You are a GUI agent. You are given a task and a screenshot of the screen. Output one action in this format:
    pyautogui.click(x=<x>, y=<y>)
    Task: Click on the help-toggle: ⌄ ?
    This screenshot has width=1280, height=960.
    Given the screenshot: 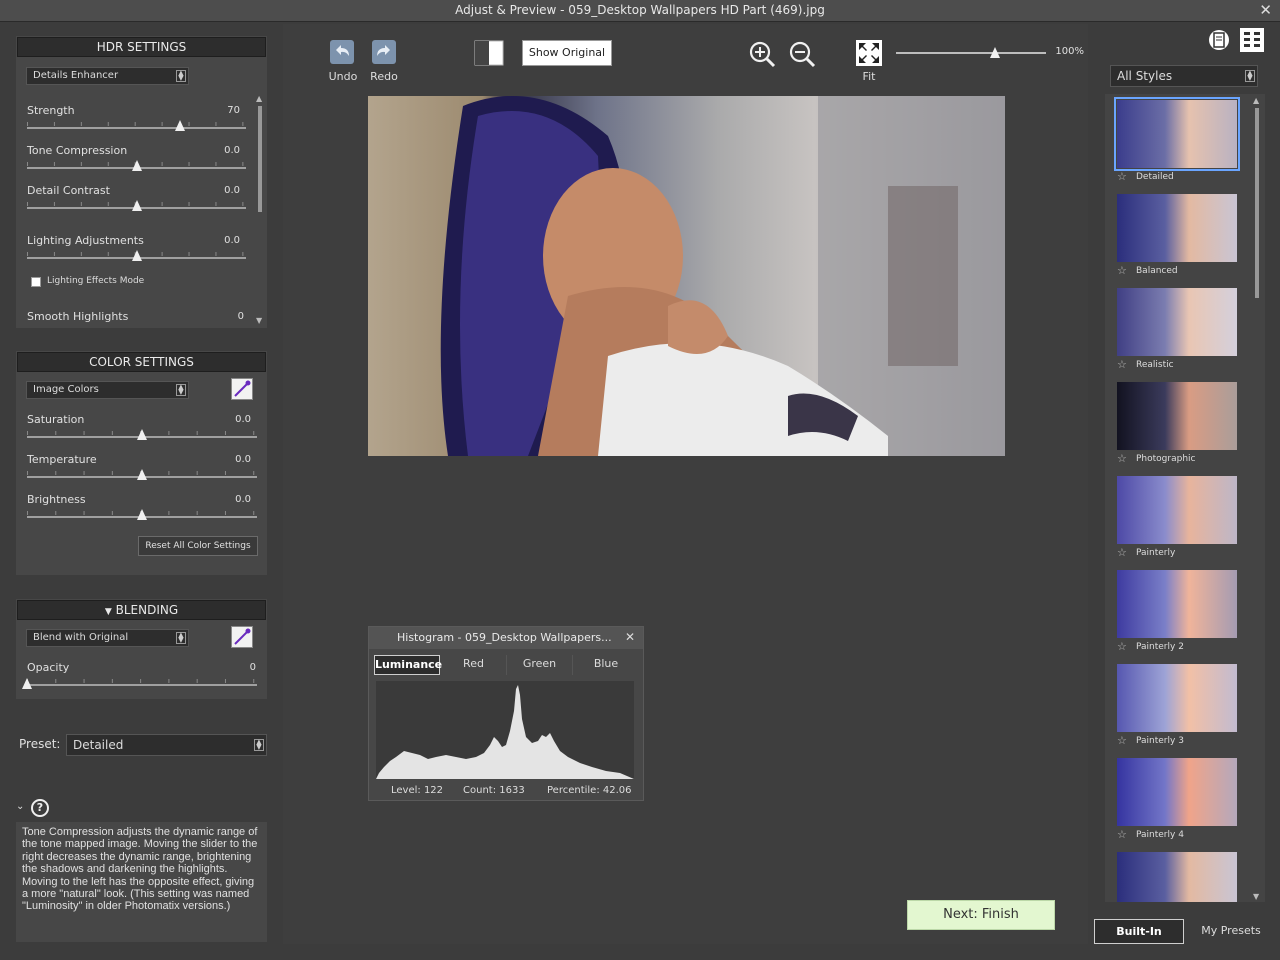 What is the action you would take?
    pyautogui.click(x=36, y=808)
    